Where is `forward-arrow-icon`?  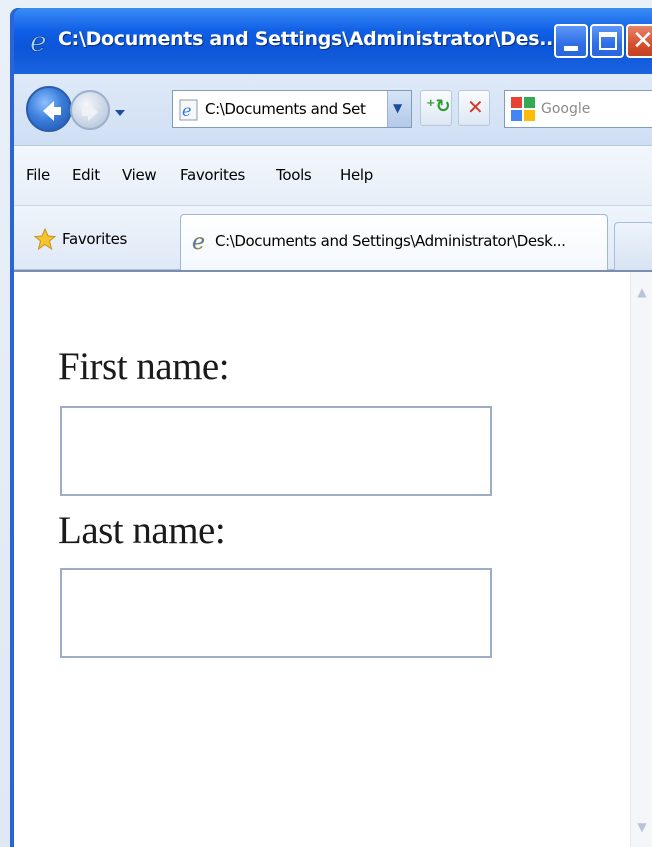 forward-arrow-icon is located at coordinates (90, 112).